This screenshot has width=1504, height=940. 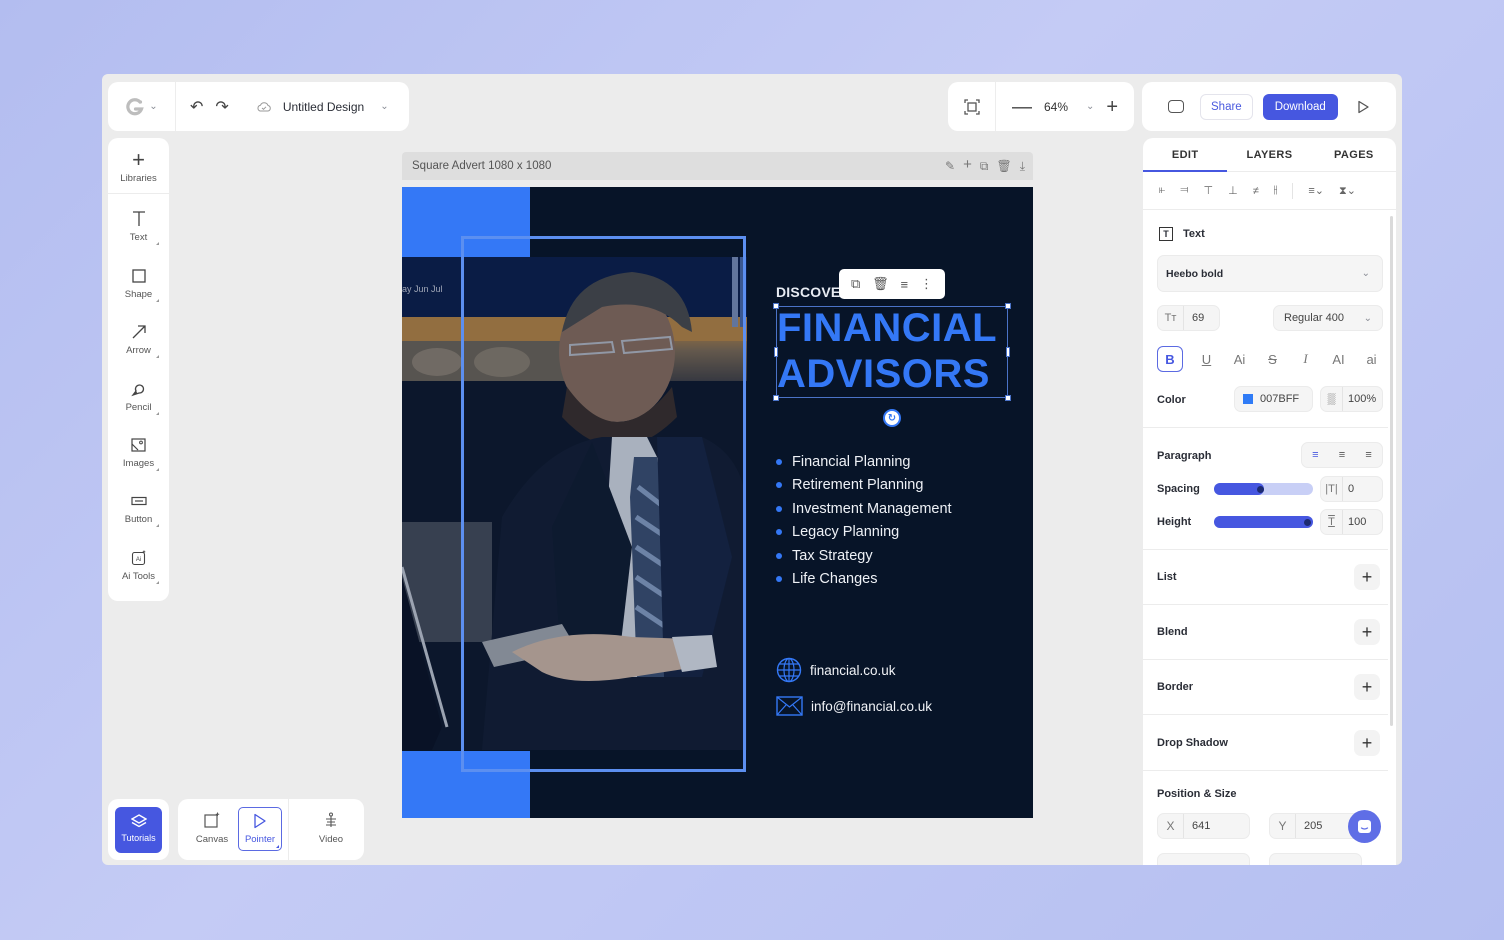 I want to click on add-blend-button: +, so click(x=1367, y=632).